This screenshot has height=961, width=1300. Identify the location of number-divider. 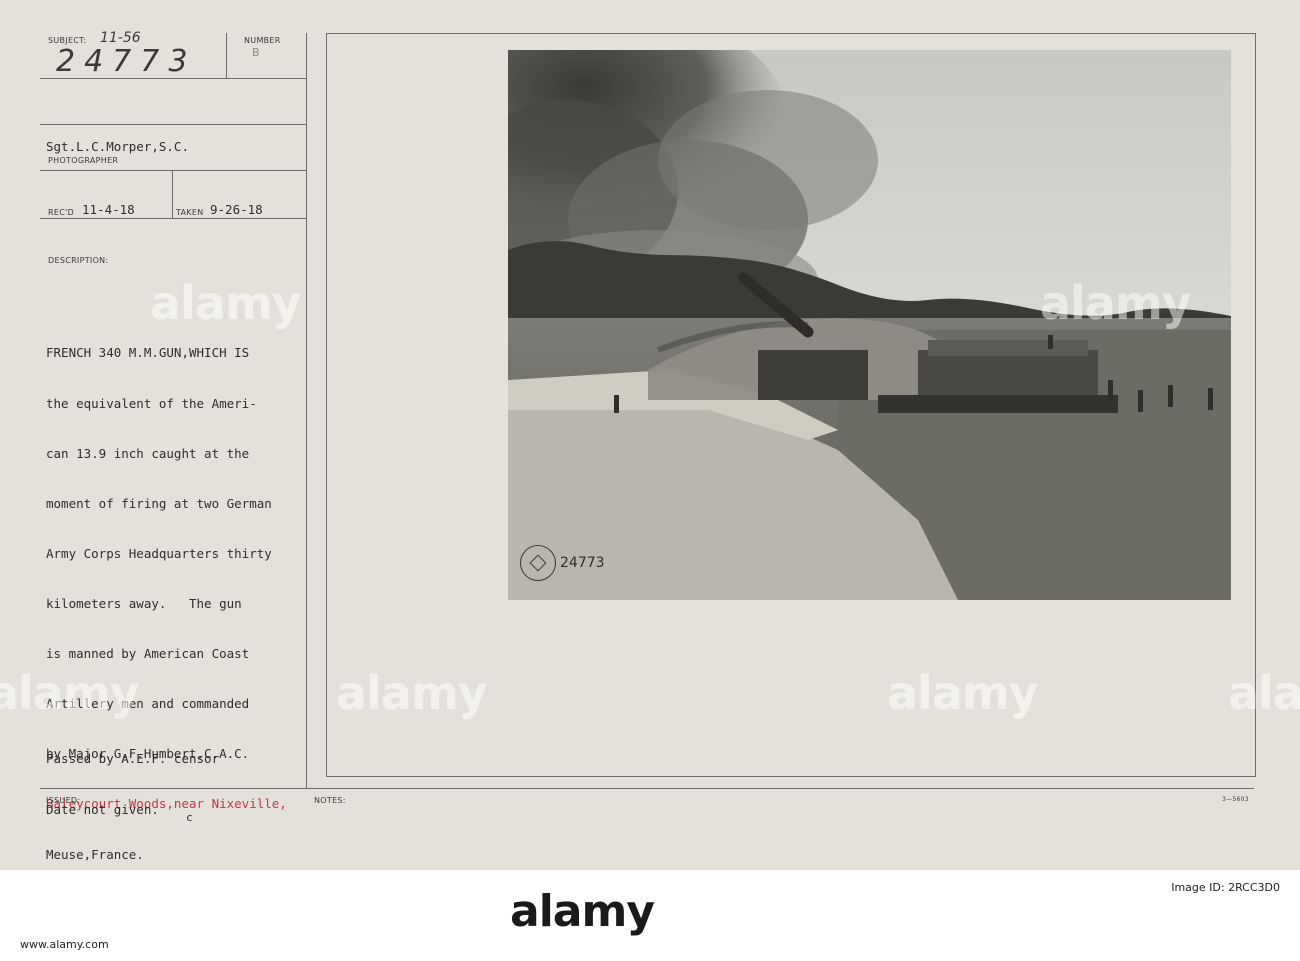
(226, 55).